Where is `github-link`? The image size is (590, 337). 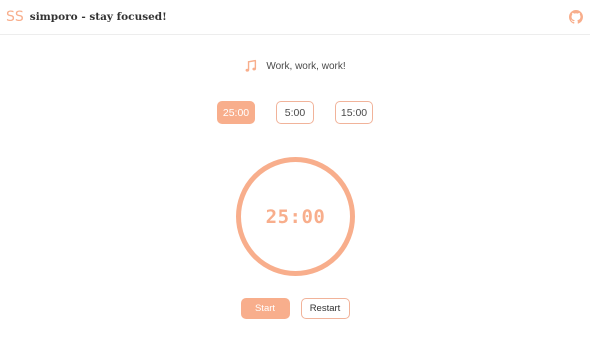 github-link is located at coordinates (576, 17).